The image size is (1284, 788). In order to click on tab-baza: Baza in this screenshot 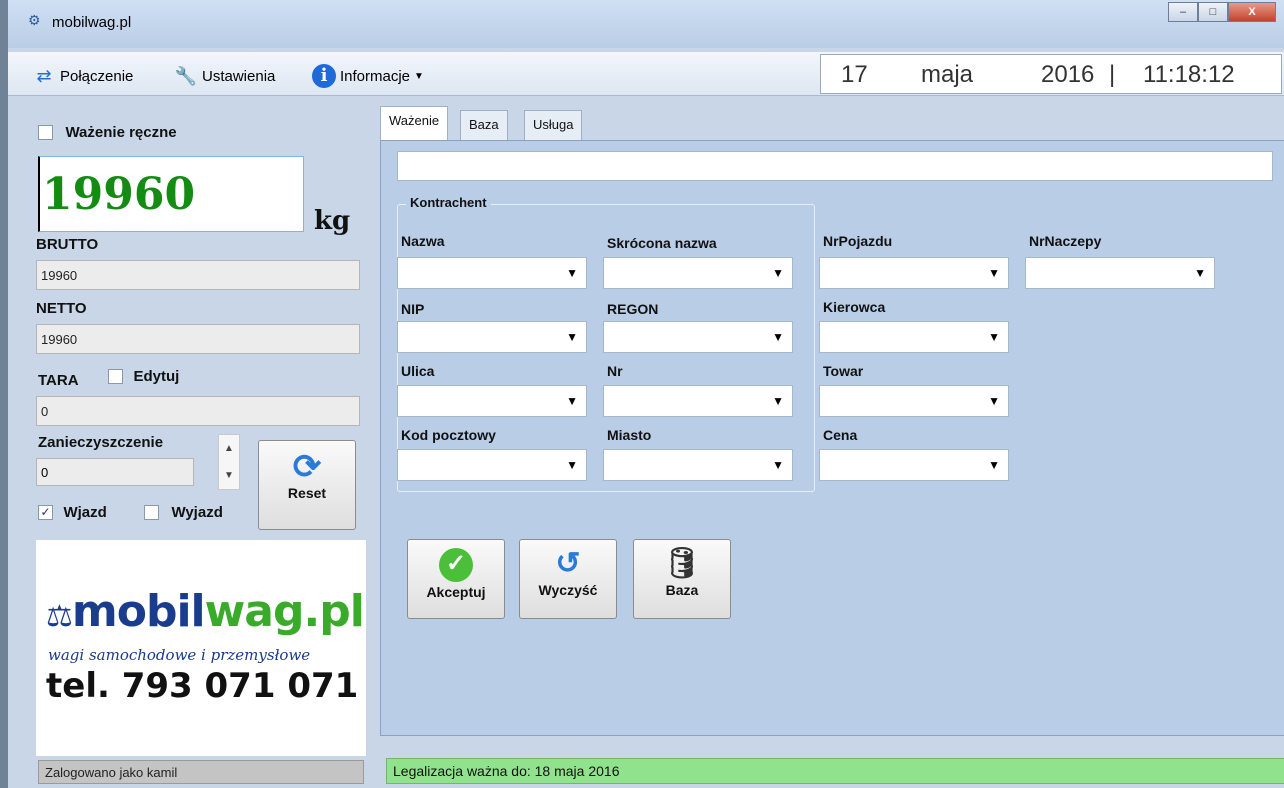, I will do `click(484, 125)`.